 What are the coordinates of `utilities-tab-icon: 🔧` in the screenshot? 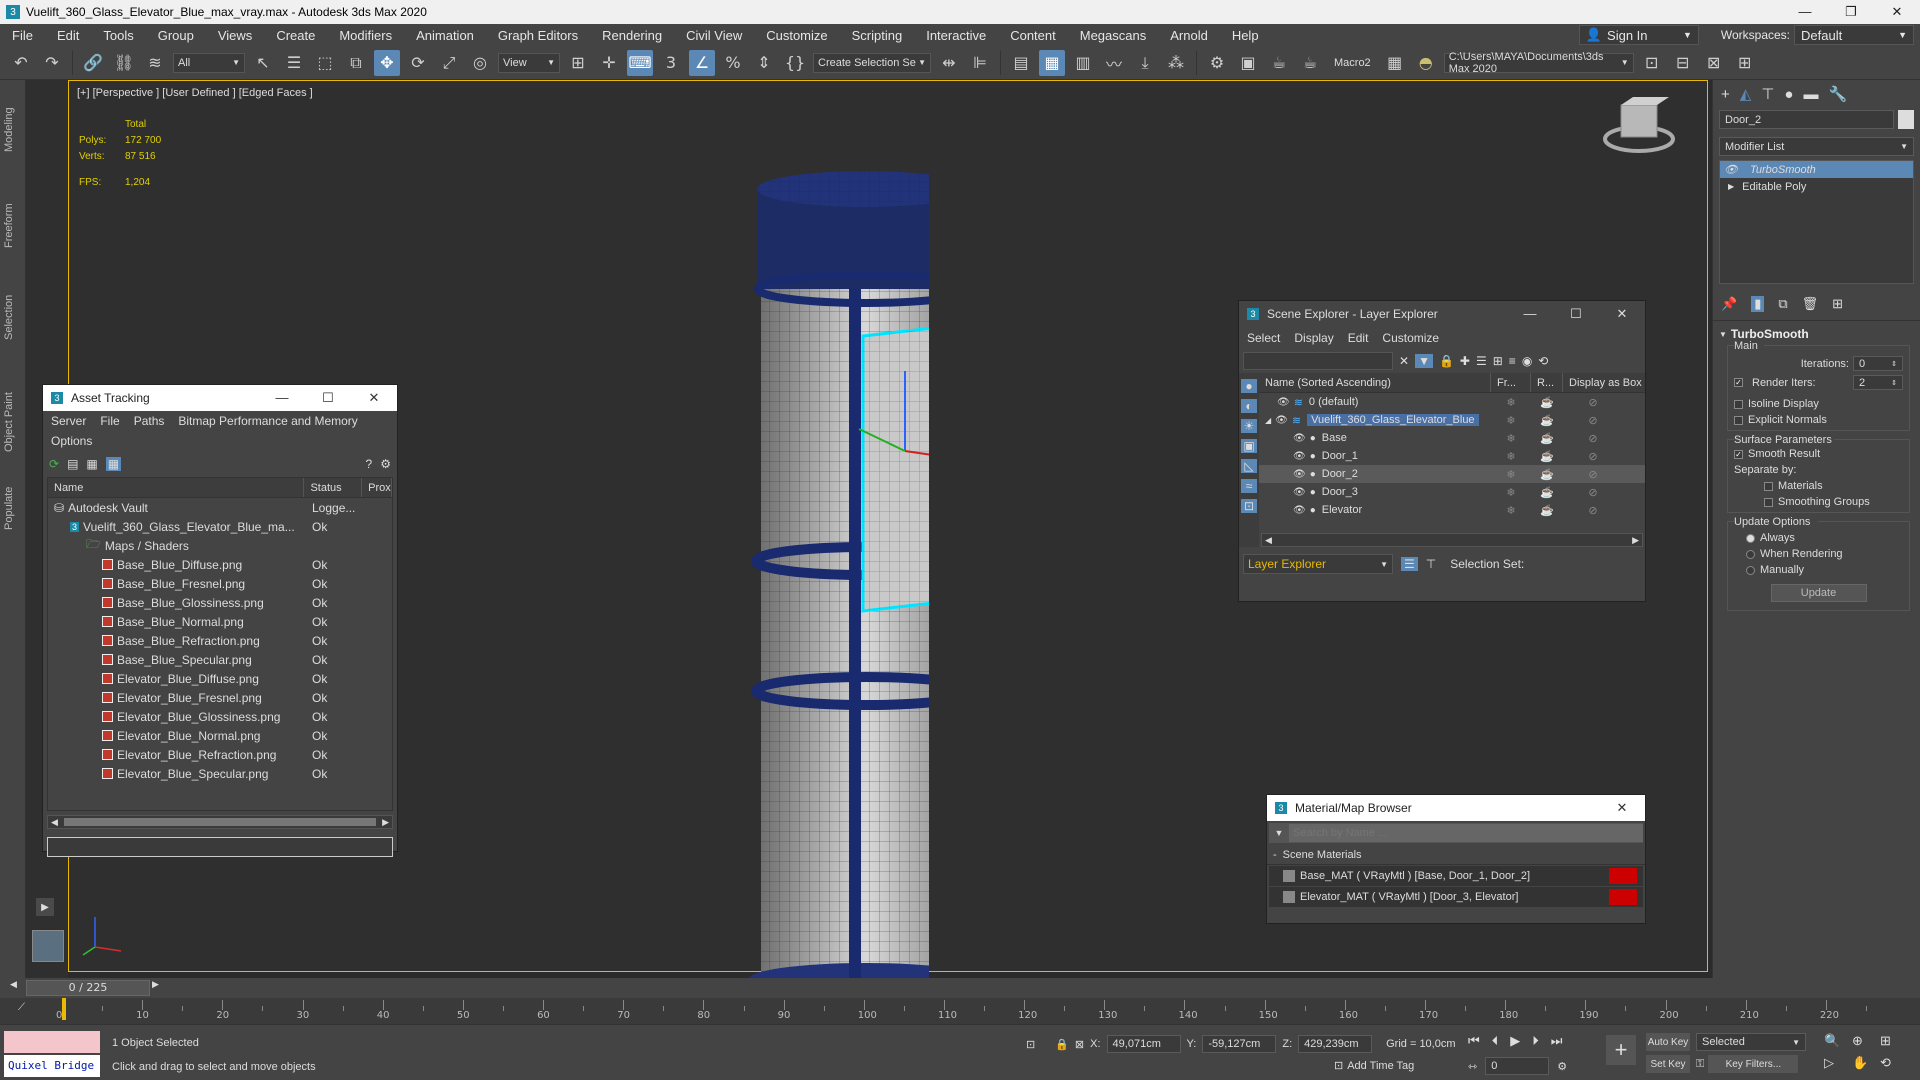 It's located at (1837, 94).